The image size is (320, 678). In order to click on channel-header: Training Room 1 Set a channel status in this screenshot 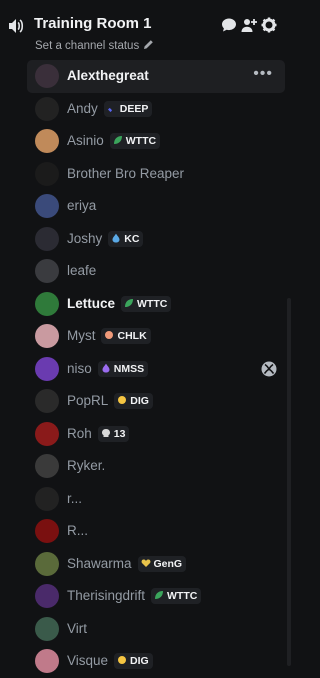, I will do `click(148, 30)`.